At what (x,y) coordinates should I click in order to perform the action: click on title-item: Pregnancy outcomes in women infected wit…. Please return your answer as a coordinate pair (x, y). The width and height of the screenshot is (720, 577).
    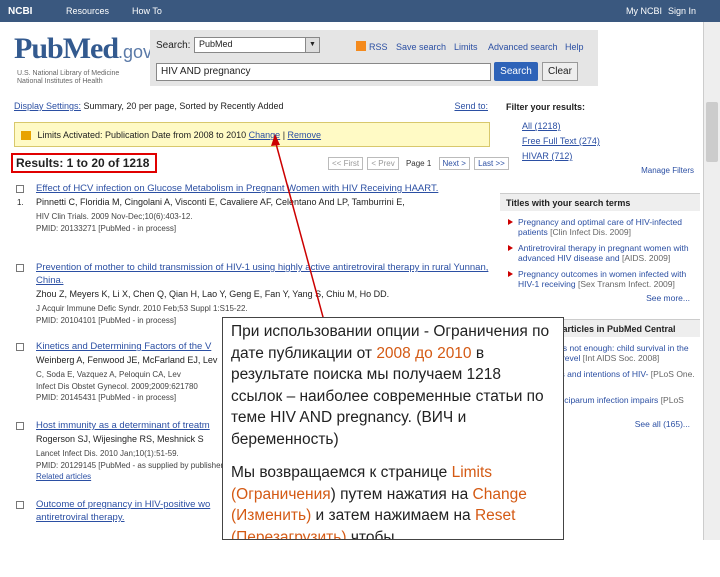
    Looking at the image, I should click on (600, 279).